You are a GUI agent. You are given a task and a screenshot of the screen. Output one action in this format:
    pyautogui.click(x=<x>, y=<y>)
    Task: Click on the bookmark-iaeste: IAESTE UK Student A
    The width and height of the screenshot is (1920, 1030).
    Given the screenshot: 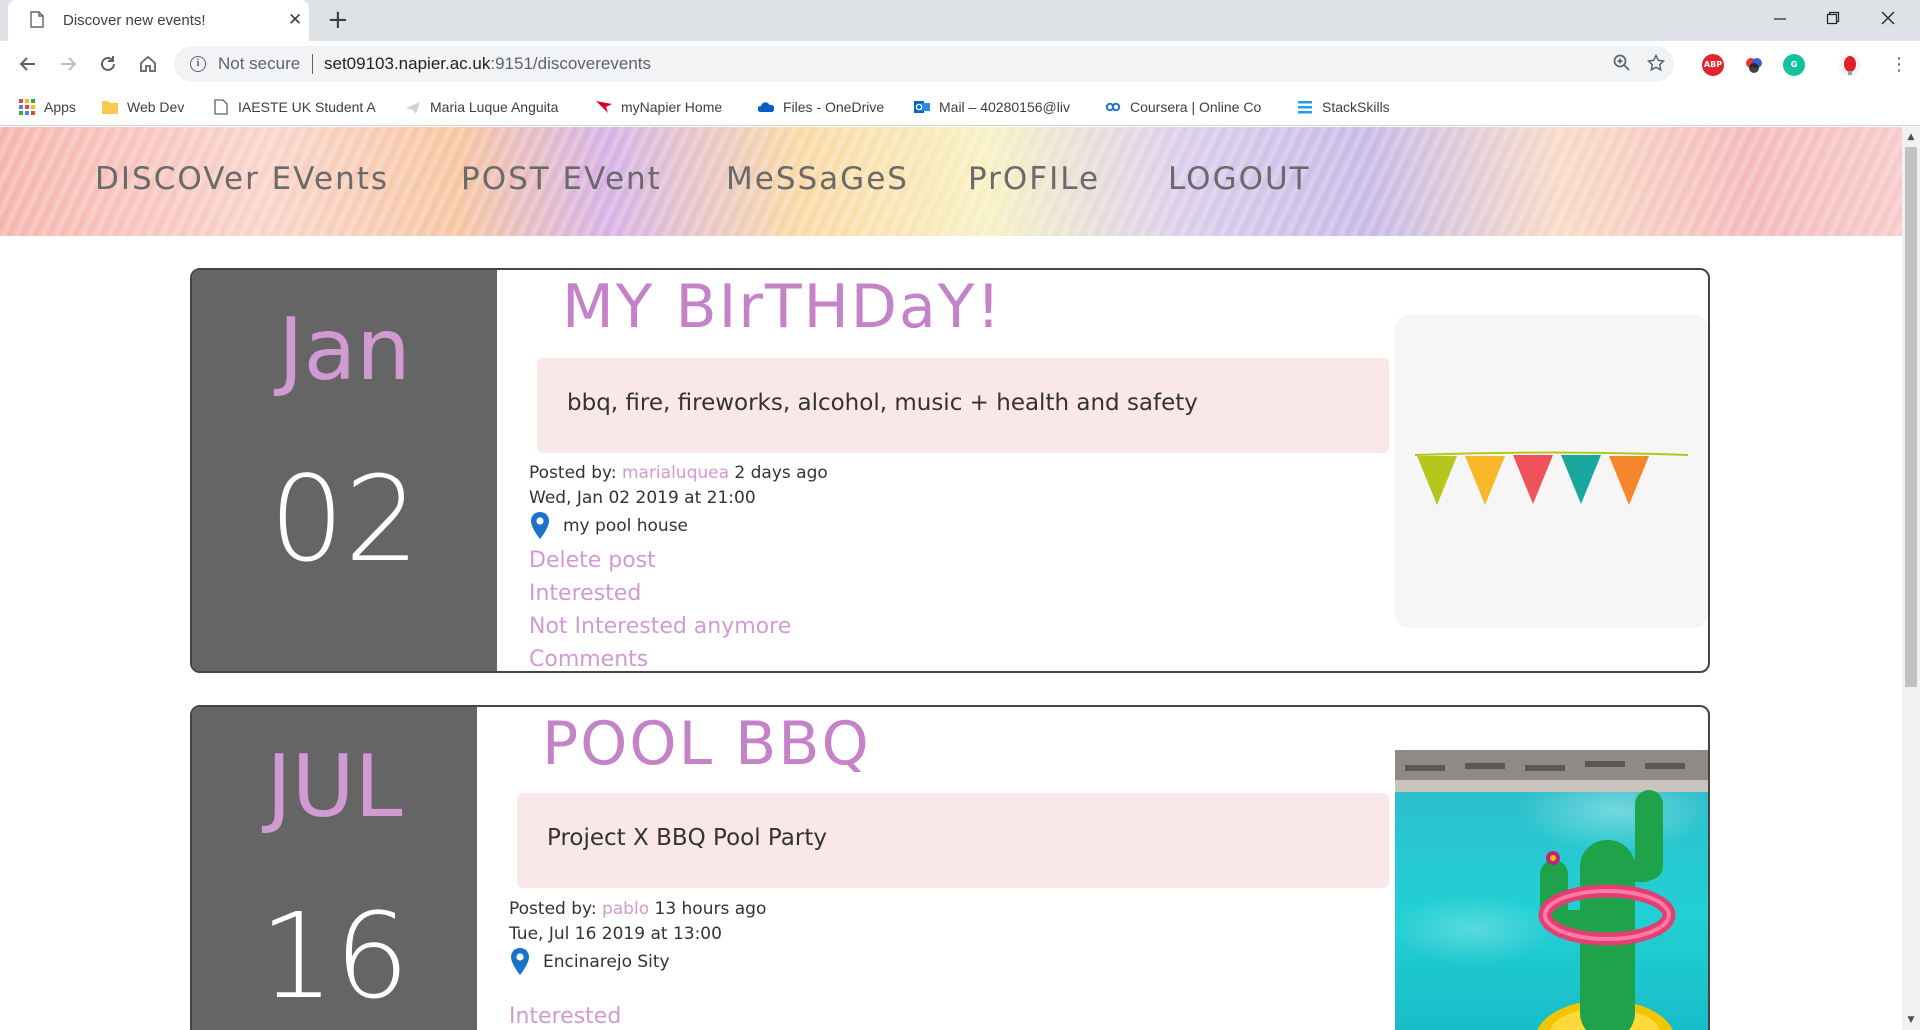 What is the action you would take?
    pyautogui.click(x=301, y=107)
    